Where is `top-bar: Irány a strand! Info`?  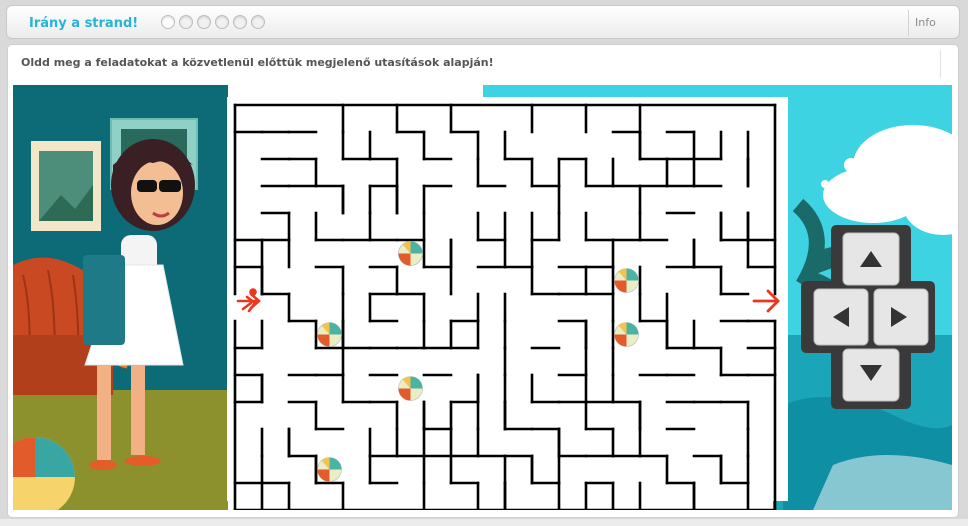 top-bar: Irány a strand! Info is located at coordinates (483, 22).